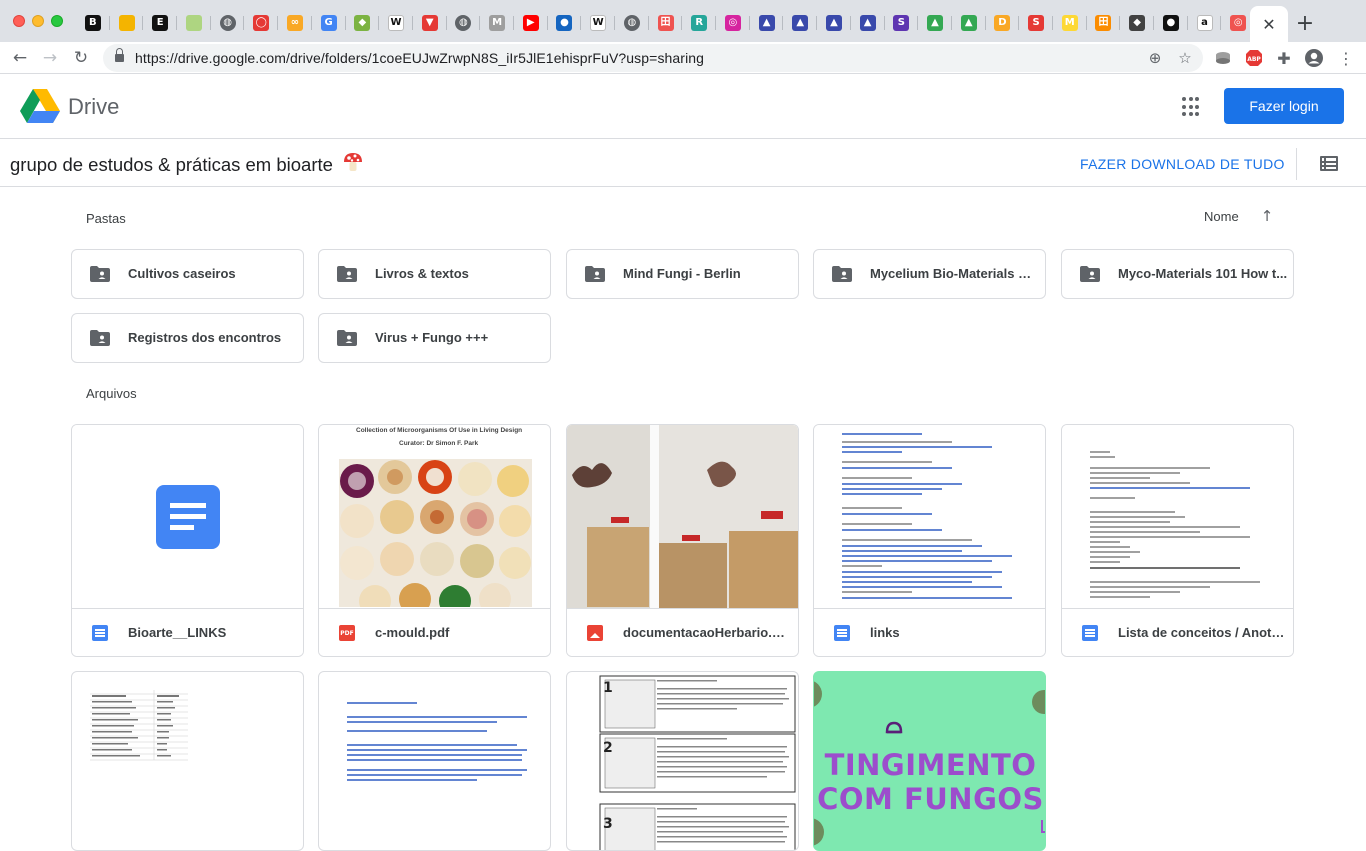  I want to click on browser-tab: D, so click(1003, 23).